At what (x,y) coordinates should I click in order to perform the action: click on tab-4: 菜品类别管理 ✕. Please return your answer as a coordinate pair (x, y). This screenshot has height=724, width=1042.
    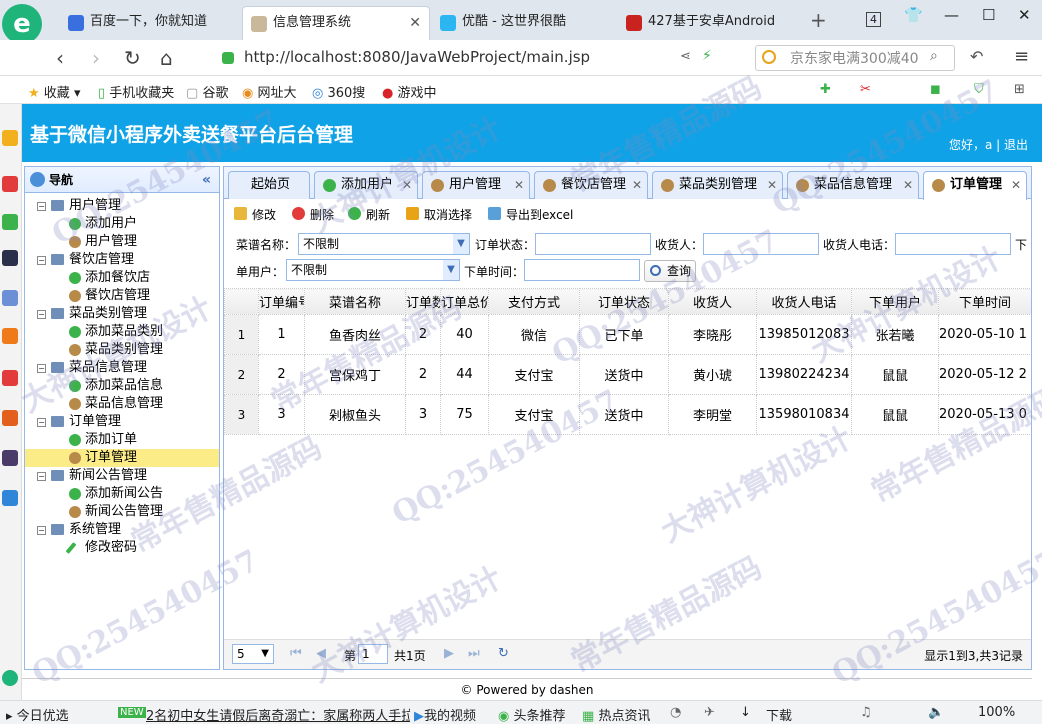
    Looking at the image, I should click on (717, 185).